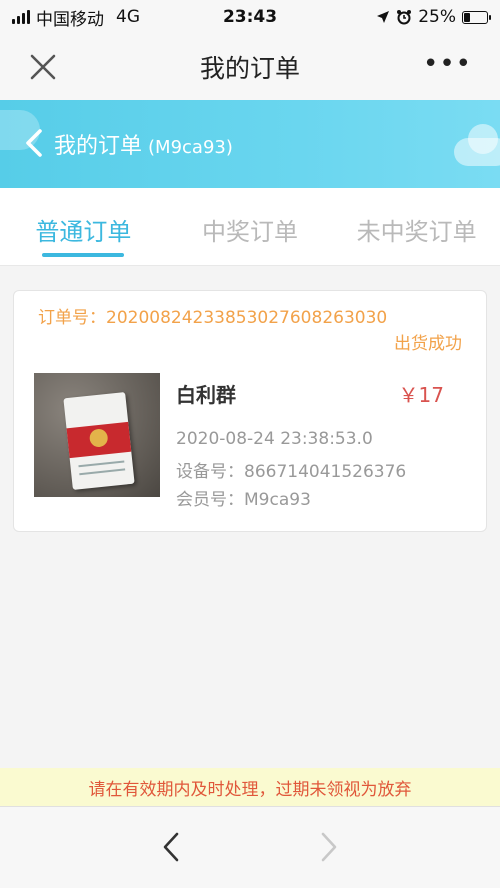 The width and height of the screenshot is (500, 888). Describe the element at coordinates (250, 17) in the screenshot. I see `status-bar: 中国移动 4G 23:43 25%` at that location.